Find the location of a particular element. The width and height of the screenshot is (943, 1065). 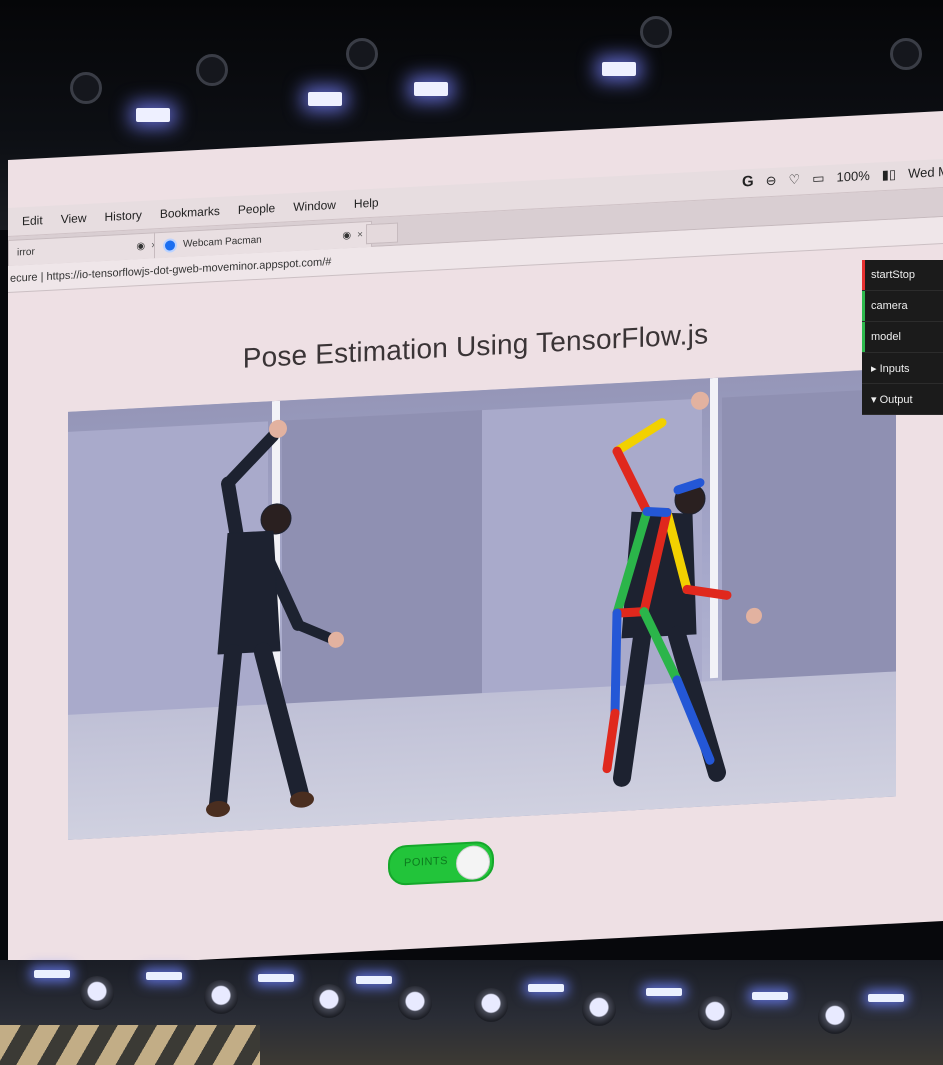

menu-help: Help is located at coordinates (366, 203).